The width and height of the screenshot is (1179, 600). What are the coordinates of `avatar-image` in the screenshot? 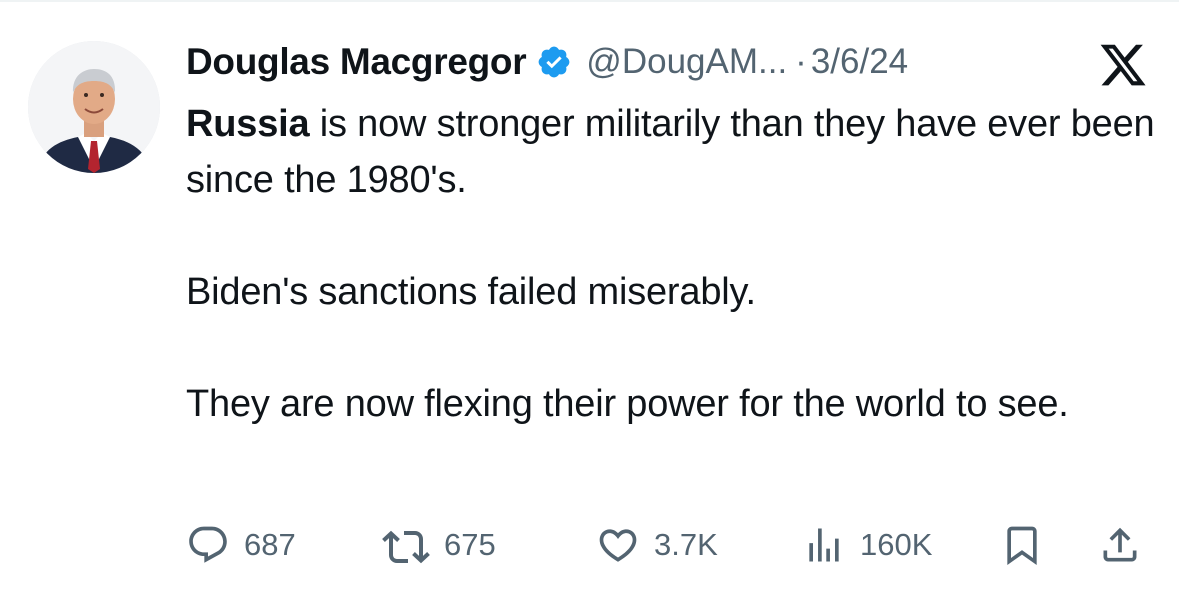 It's located at (94, 107).